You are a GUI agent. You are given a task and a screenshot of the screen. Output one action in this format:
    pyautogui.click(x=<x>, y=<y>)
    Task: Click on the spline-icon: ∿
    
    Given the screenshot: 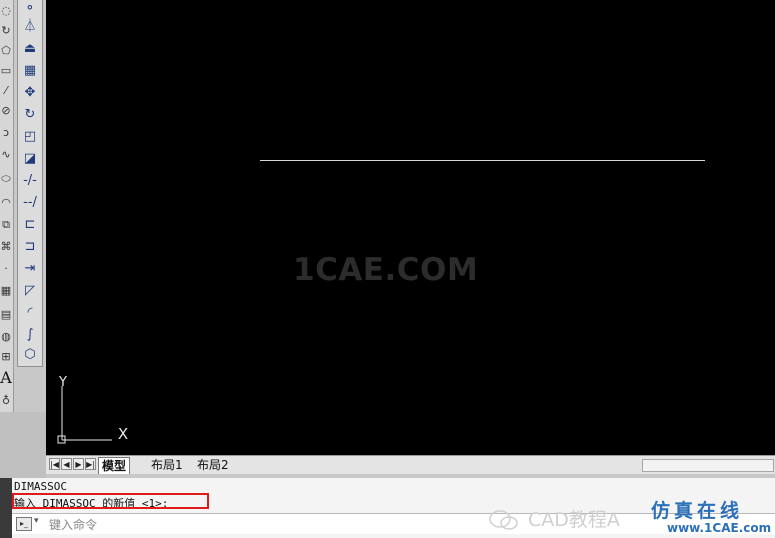 What is the action you would take?
    pyautogui.click(x=6, y=154)
    